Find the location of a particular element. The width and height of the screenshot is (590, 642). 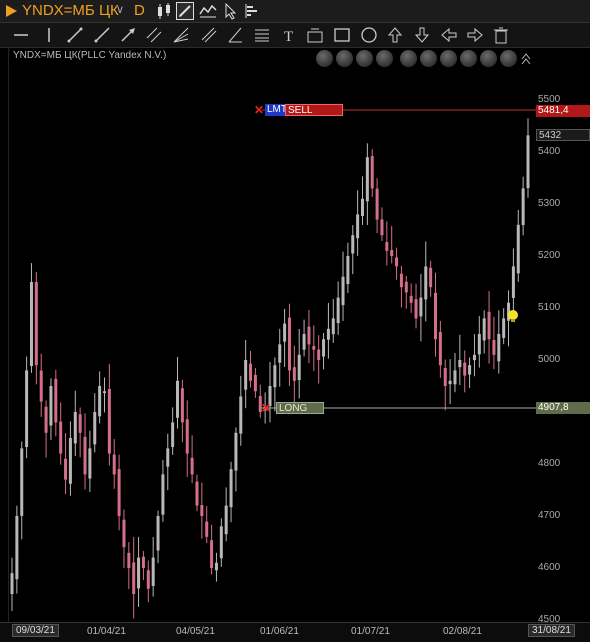

time-axis-label: 04/05/21 is located at coordinates (195, 631).